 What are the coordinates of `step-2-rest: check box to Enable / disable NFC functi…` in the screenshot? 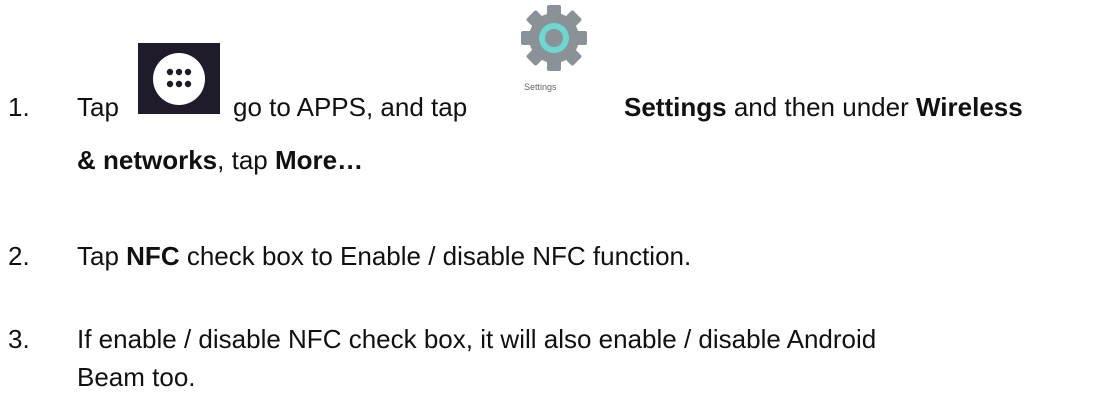 It's located at (439, 256).